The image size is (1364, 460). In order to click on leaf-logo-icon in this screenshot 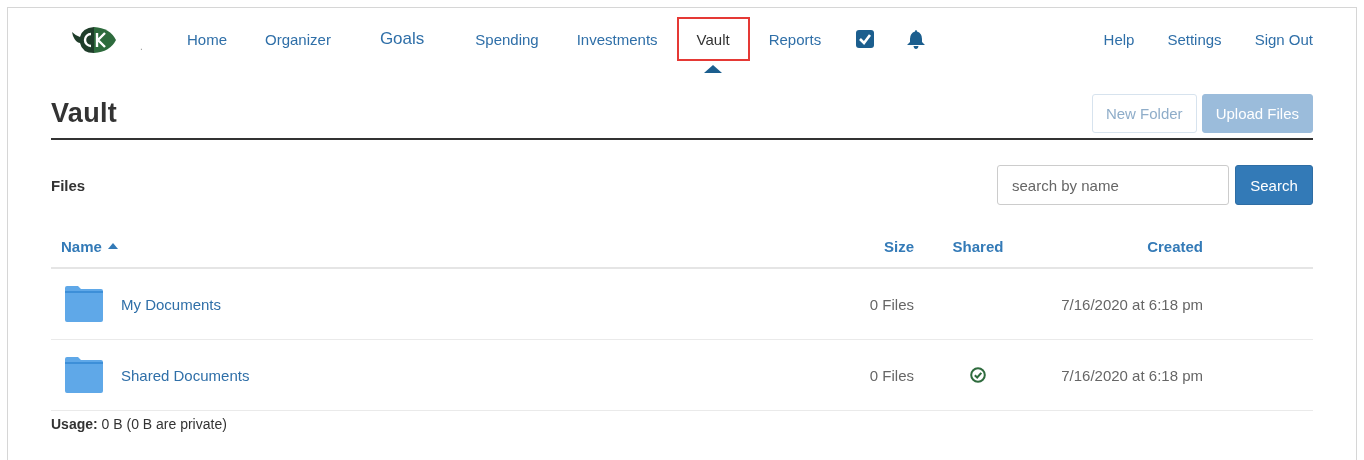, I will do `click(94, 40)`.